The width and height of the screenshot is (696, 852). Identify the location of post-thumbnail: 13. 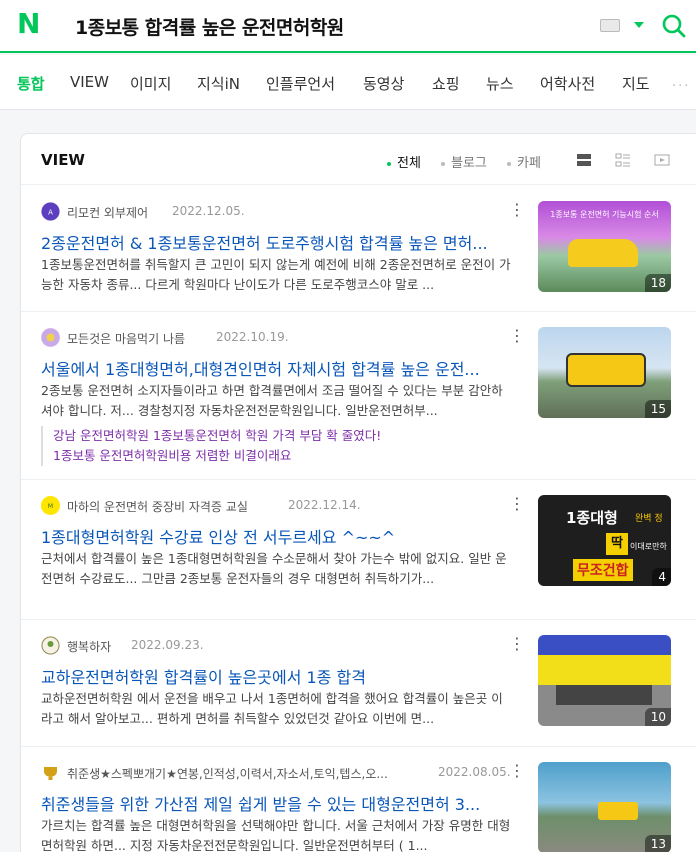
(604, 807).